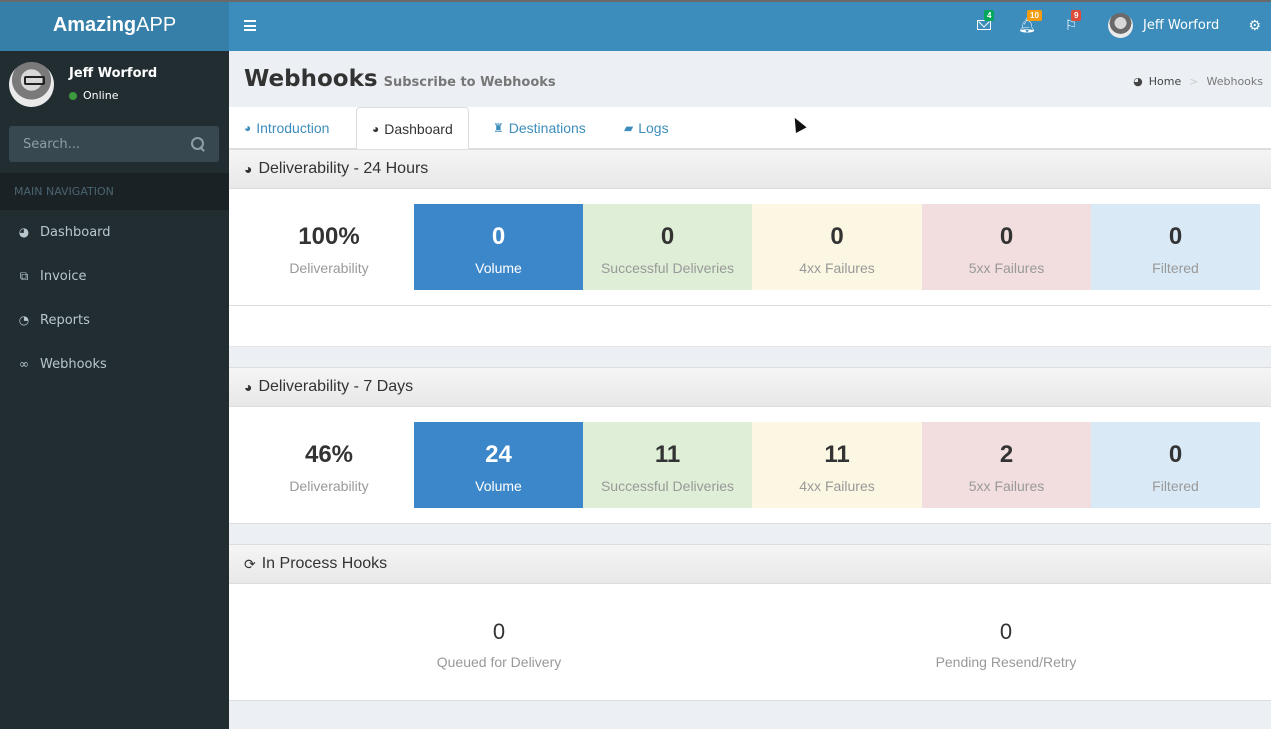 This screenshot has width=1271, height=729. I want to click on search-icon, so click(198, 144).